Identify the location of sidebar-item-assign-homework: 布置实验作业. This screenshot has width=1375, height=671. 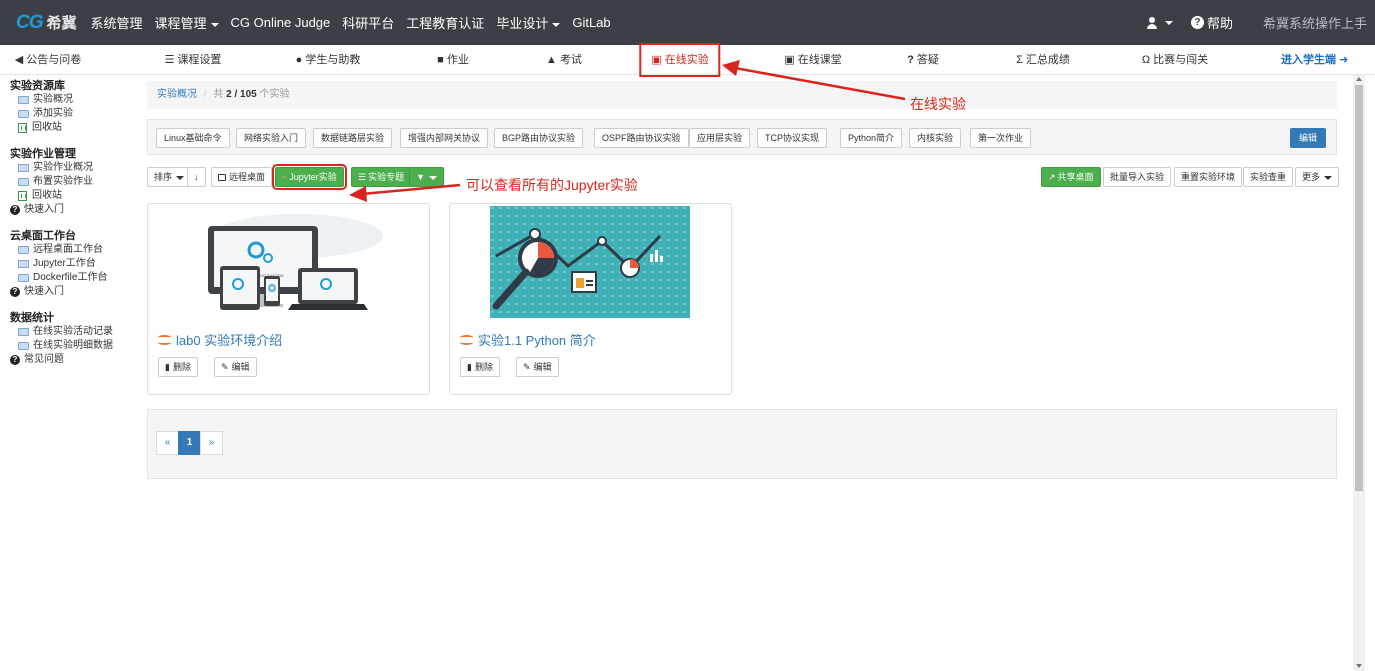
(70, 182).